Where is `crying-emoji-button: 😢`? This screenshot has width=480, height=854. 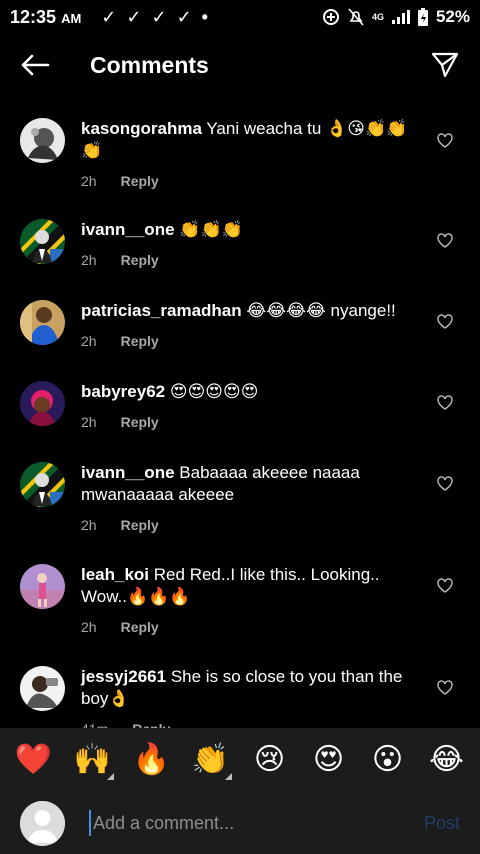
crying-emoji-button: 😢 is located at coordinates (270, 760).